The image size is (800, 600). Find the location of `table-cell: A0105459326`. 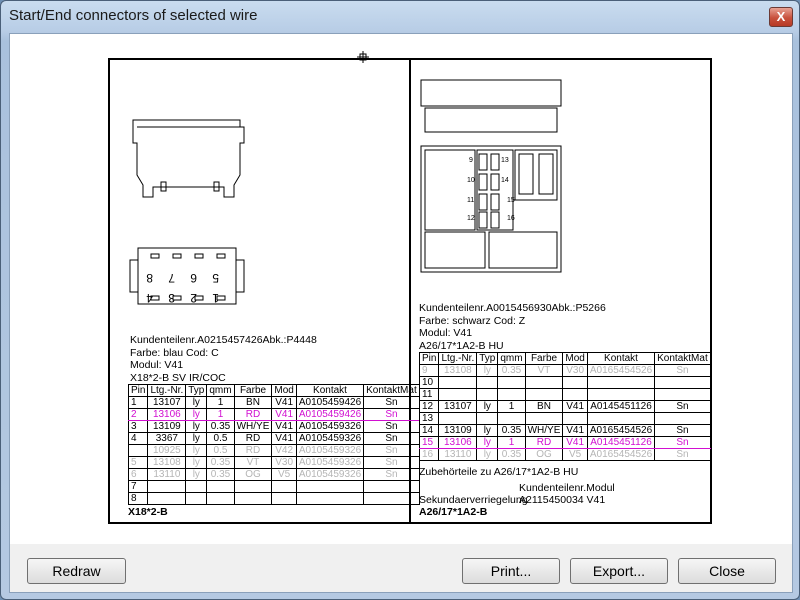

table-cell: A0105459326 is located at coordinates (330, 450).